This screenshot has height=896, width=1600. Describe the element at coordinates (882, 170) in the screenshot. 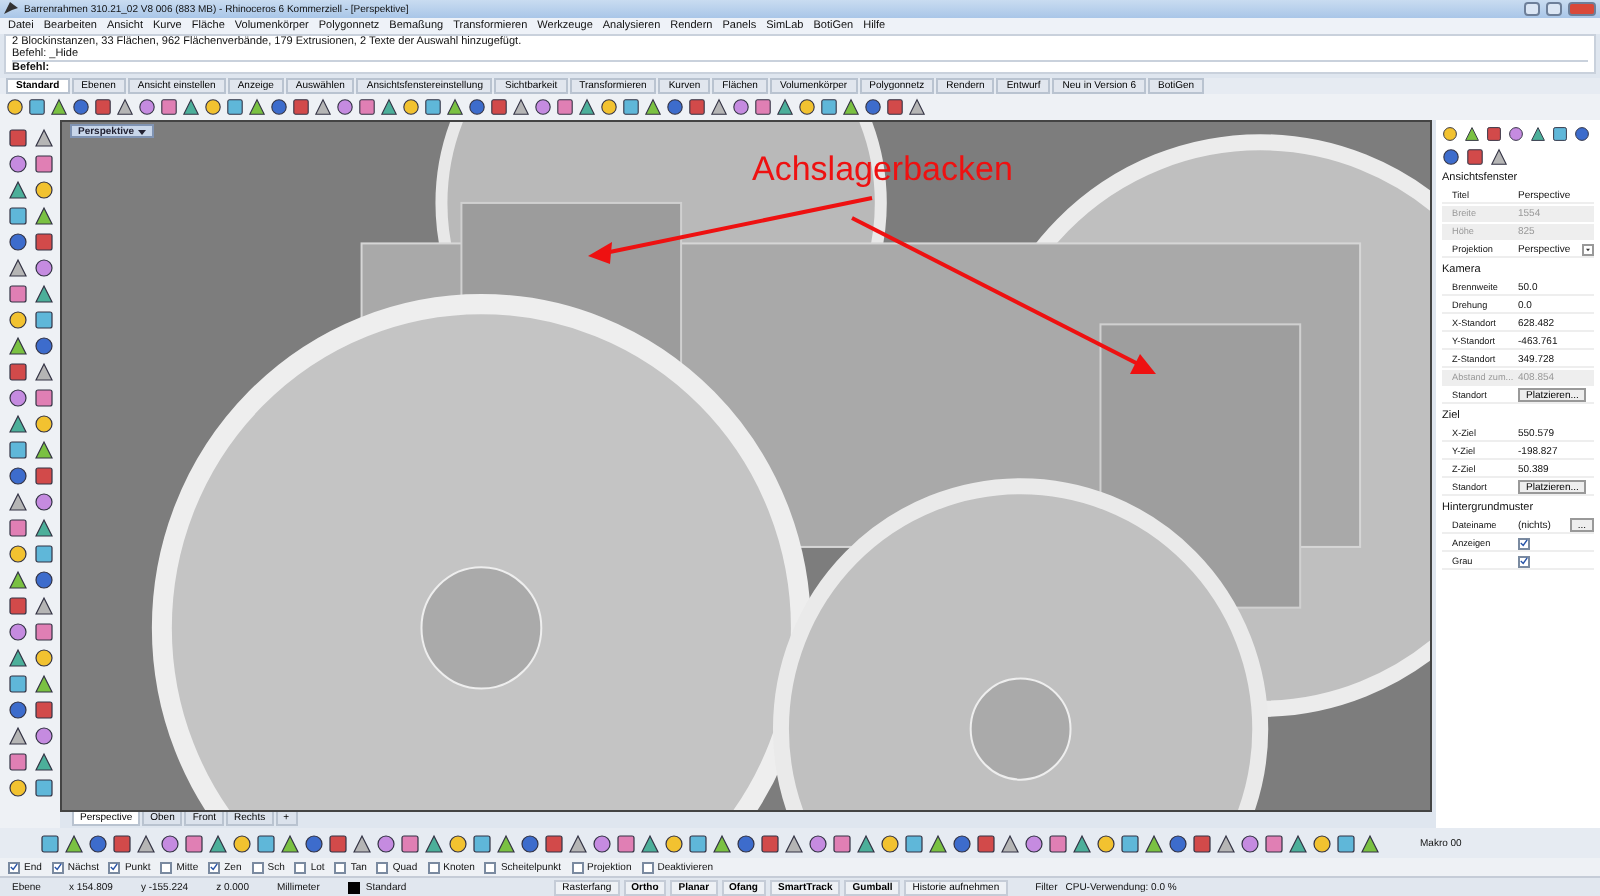

I see `annotation-label: Achslagerbacken` at that location.